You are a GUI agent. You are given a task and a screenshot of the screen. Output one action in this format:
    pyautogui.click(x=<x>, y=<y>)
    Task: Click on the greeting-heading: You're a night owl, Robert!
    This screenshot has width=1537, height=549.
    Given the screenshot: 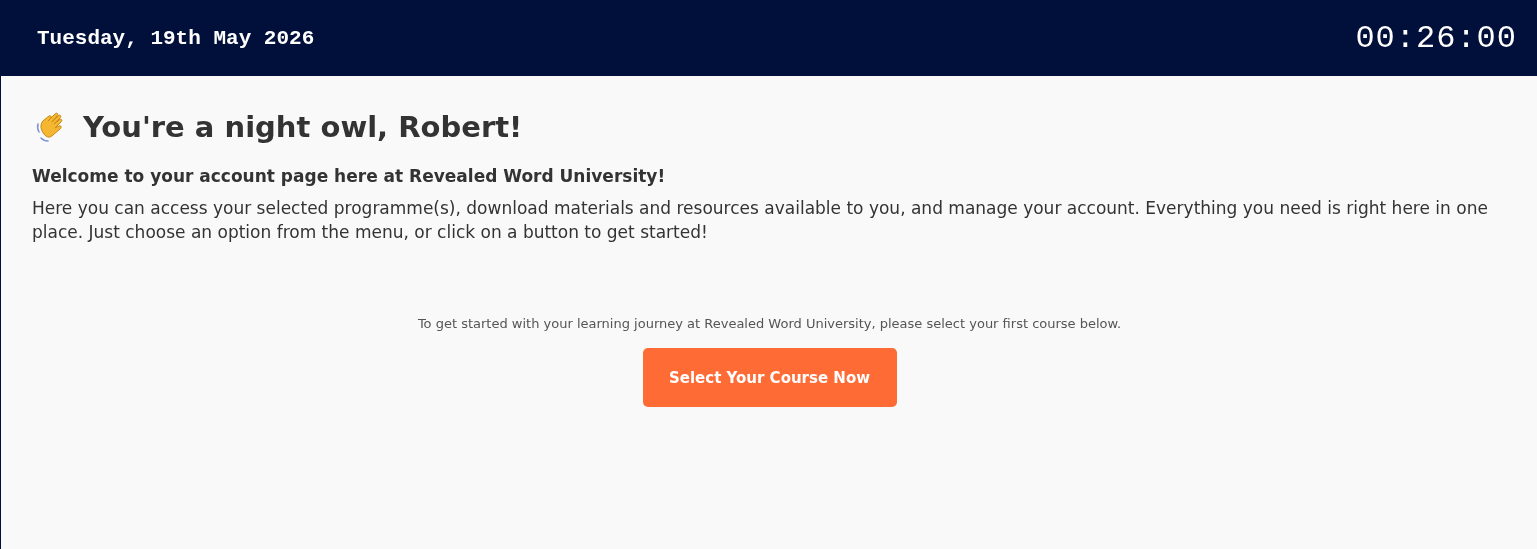 What is the action you would take?
    pyautogui.click(x=303, y=127)
    